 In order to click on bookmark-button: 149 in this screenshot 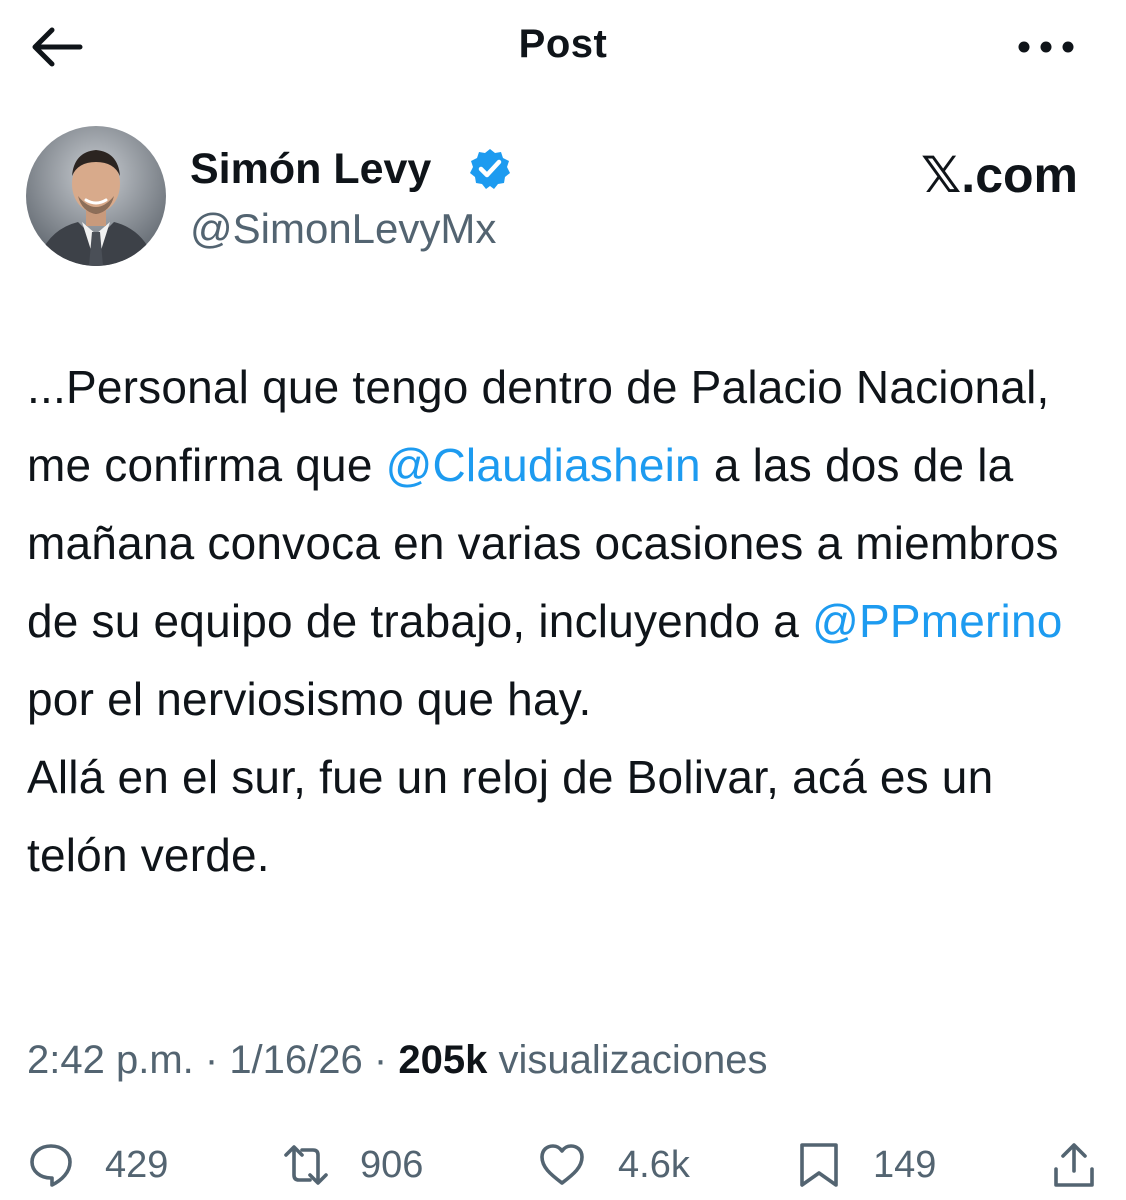, I will do `click(865, 1165)`.